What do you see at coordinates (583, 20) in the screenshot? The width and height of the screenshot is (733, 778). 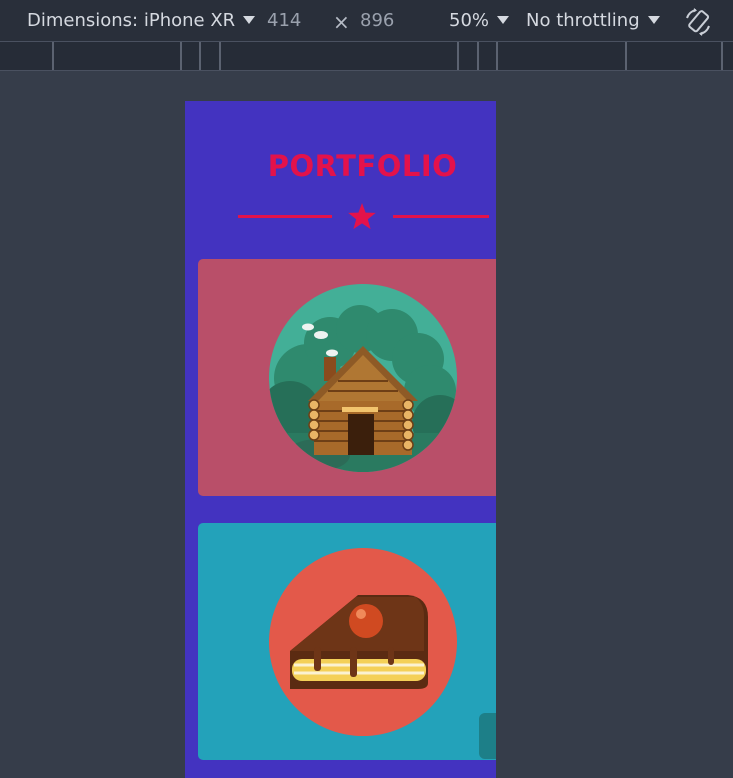 I see `throttling-label: No throttling` at bounding box center [583, 20].